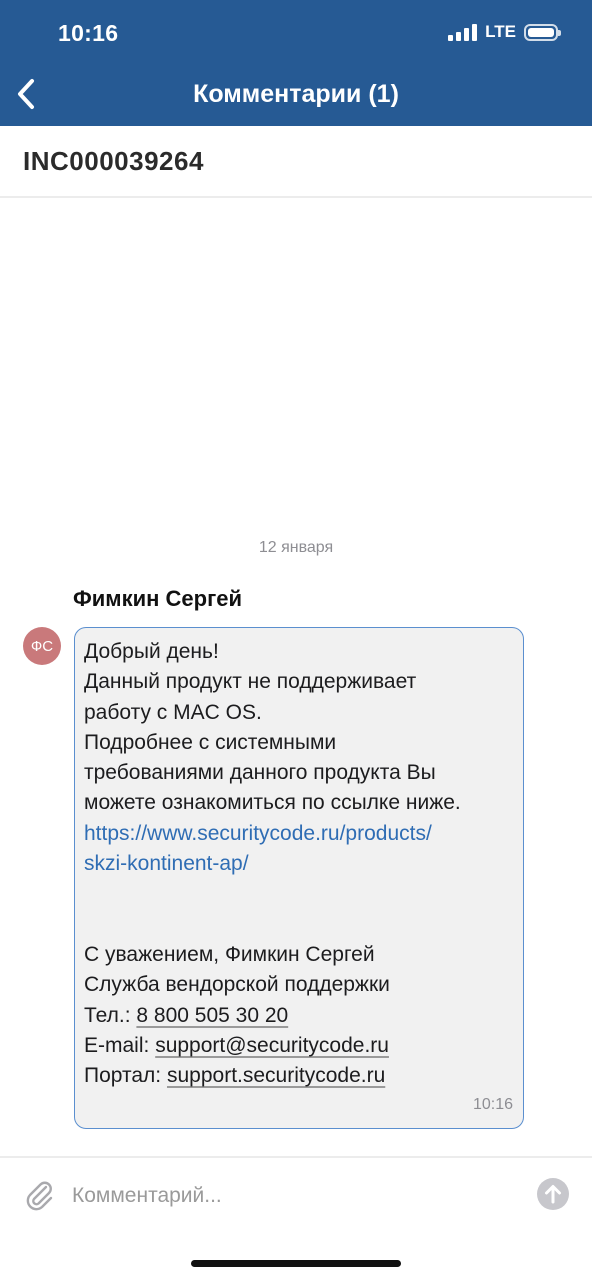 This screenshot has height=1280, width=592. I want to click on status-indicators: LTE, so click(504, 32).